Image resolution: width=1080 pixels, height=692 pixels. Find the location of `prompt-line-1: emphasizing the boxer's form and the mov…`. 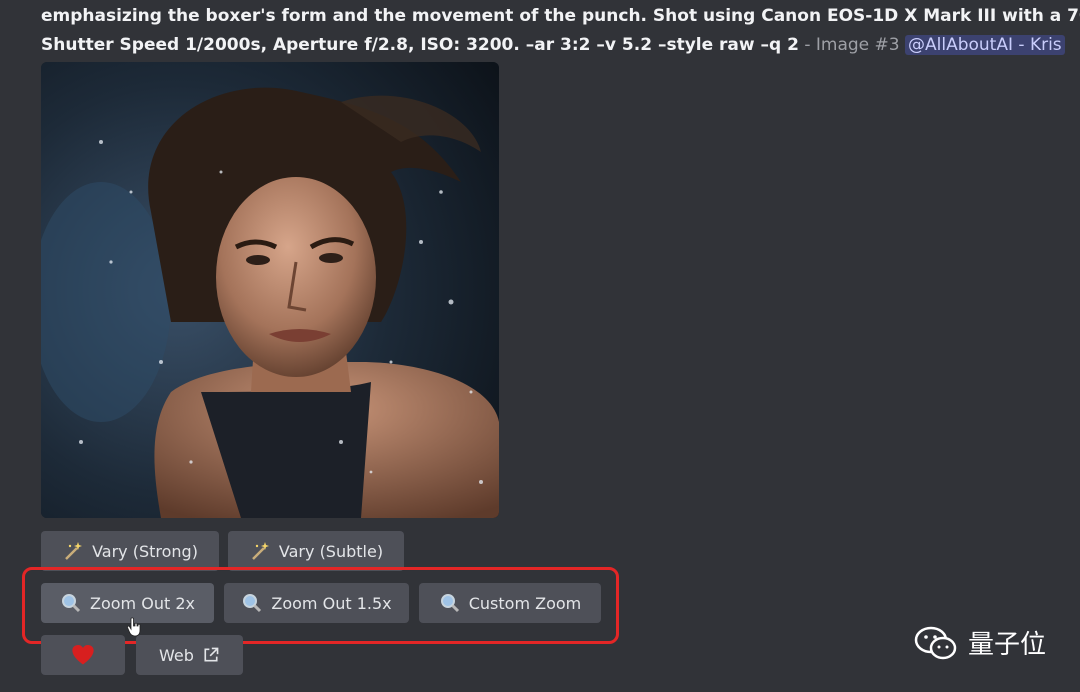

prompt-line-1: emphasizing the boxer's form and the mov… is located at coordinates (560, 16).